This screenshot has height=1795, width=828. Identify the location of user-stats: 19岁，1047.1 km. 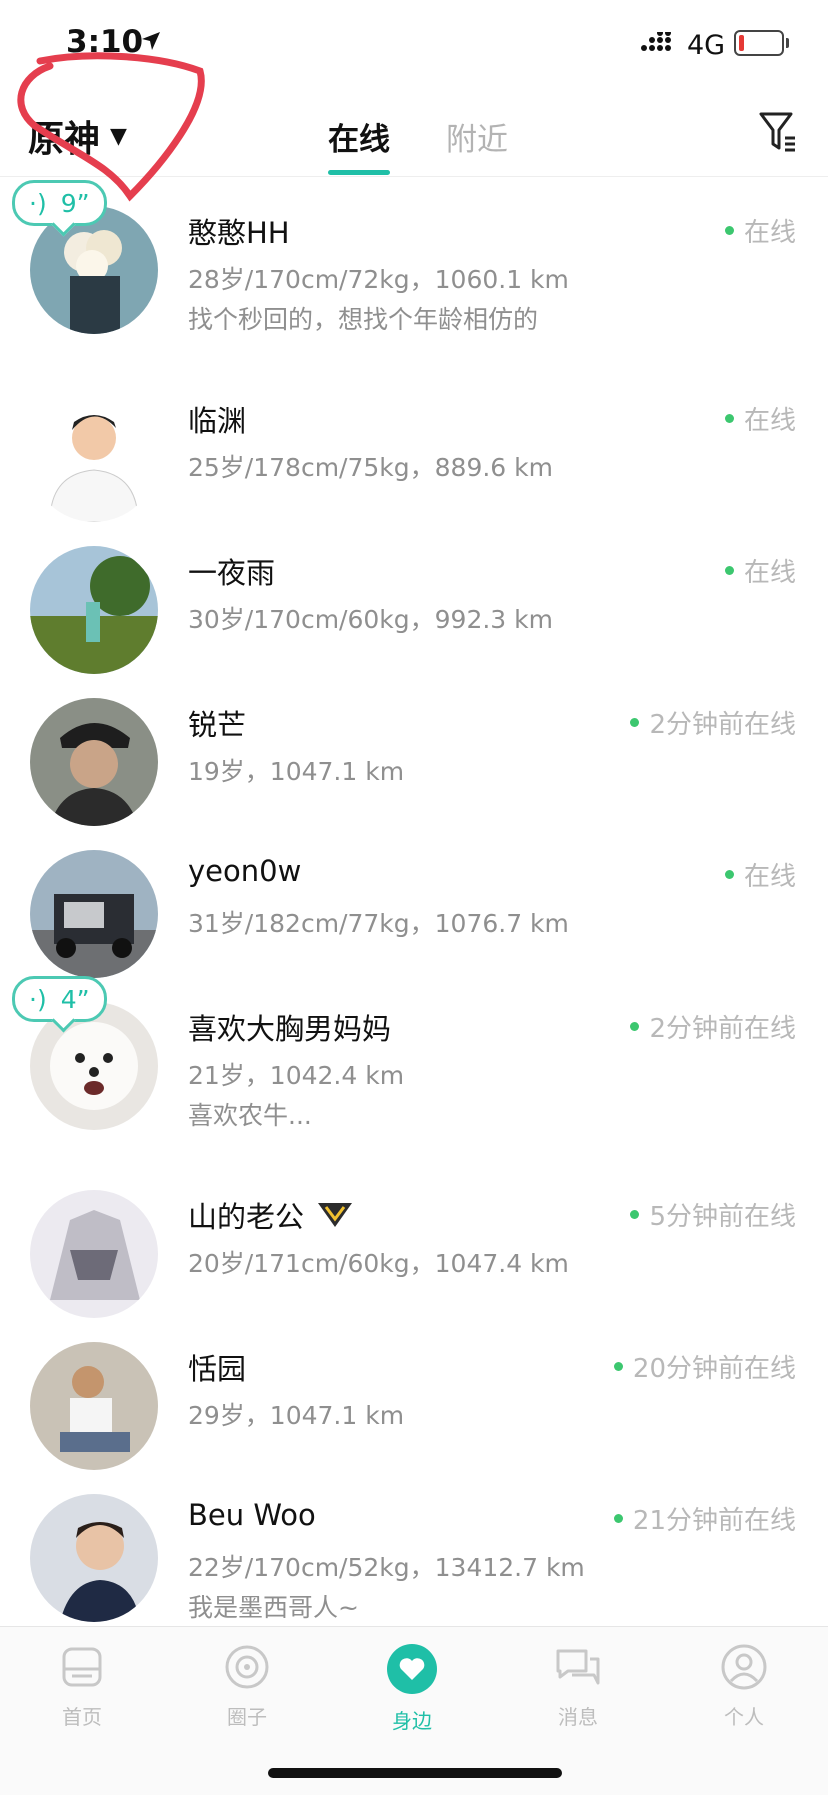
(296, 771).